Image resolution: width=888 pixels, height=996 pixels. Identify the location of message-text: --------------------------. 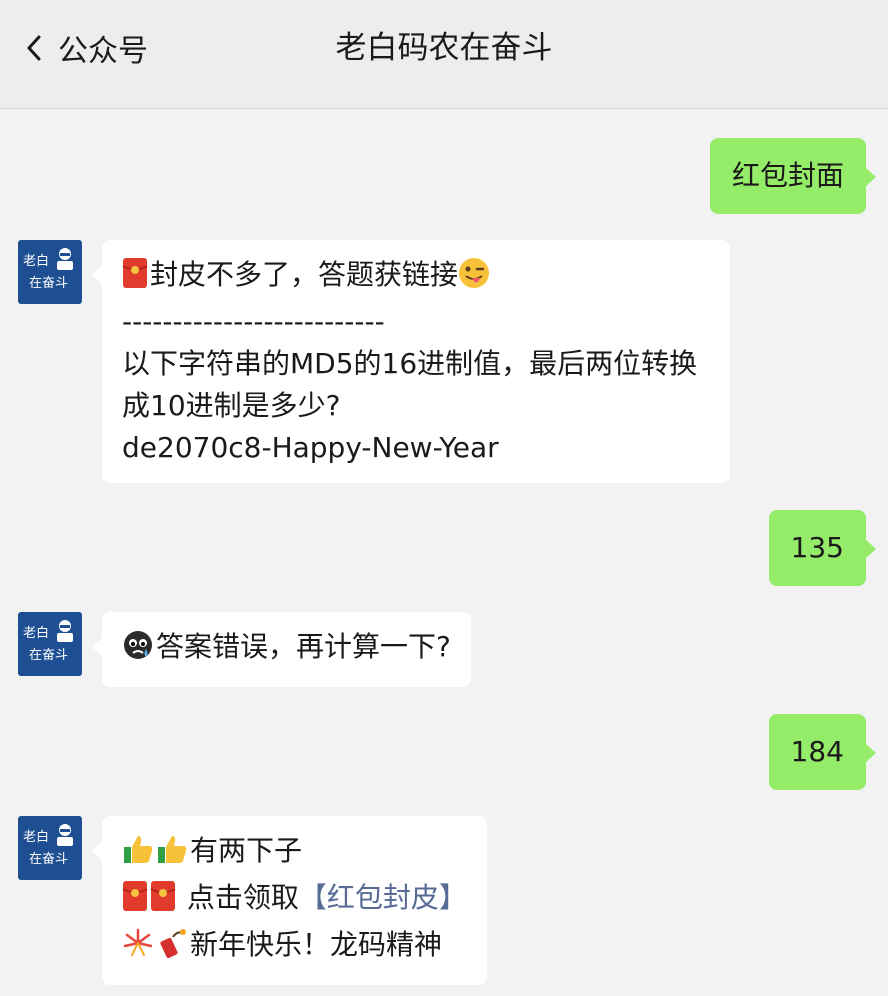
(253, 321).